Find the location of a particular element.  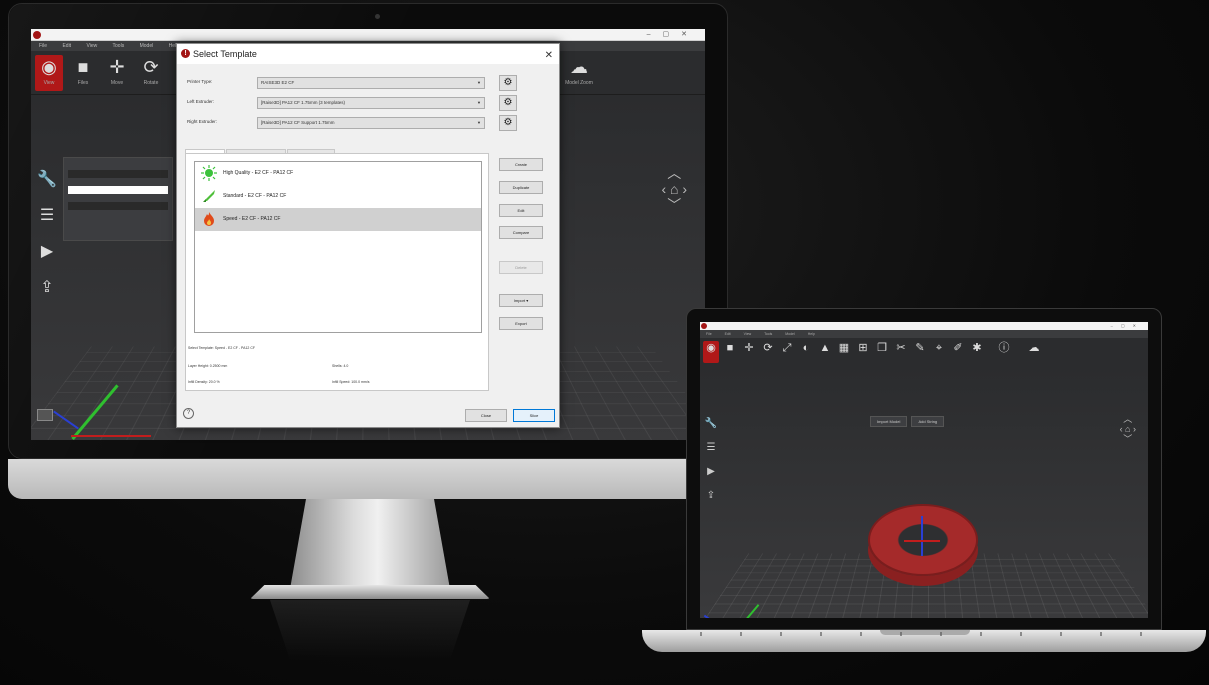

toolbar-label: View is located at coordinates (49, 83).